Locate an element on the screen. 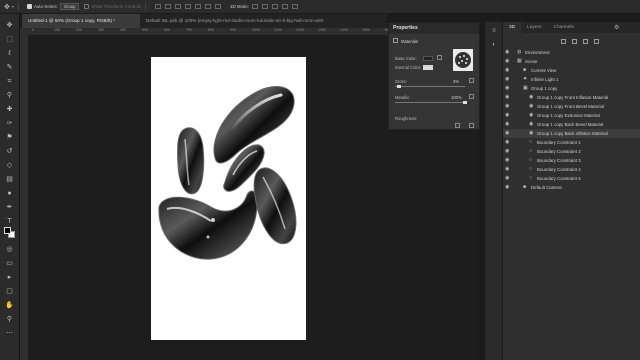 This screenshot has height=360, width=640. gradient-tool-icon: ▤ is located at coordinates (9, 179).